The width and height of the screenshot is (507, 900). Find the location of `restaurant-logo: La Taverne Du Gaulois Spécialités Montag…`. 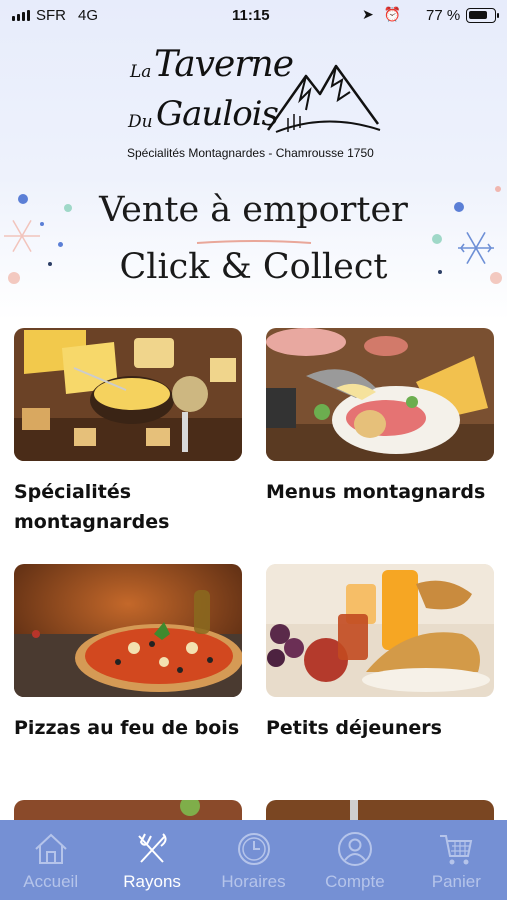

restaurant-logo: La Taverne Du Gaulois Spécialités Montag… is located at coordinates (255, 105).